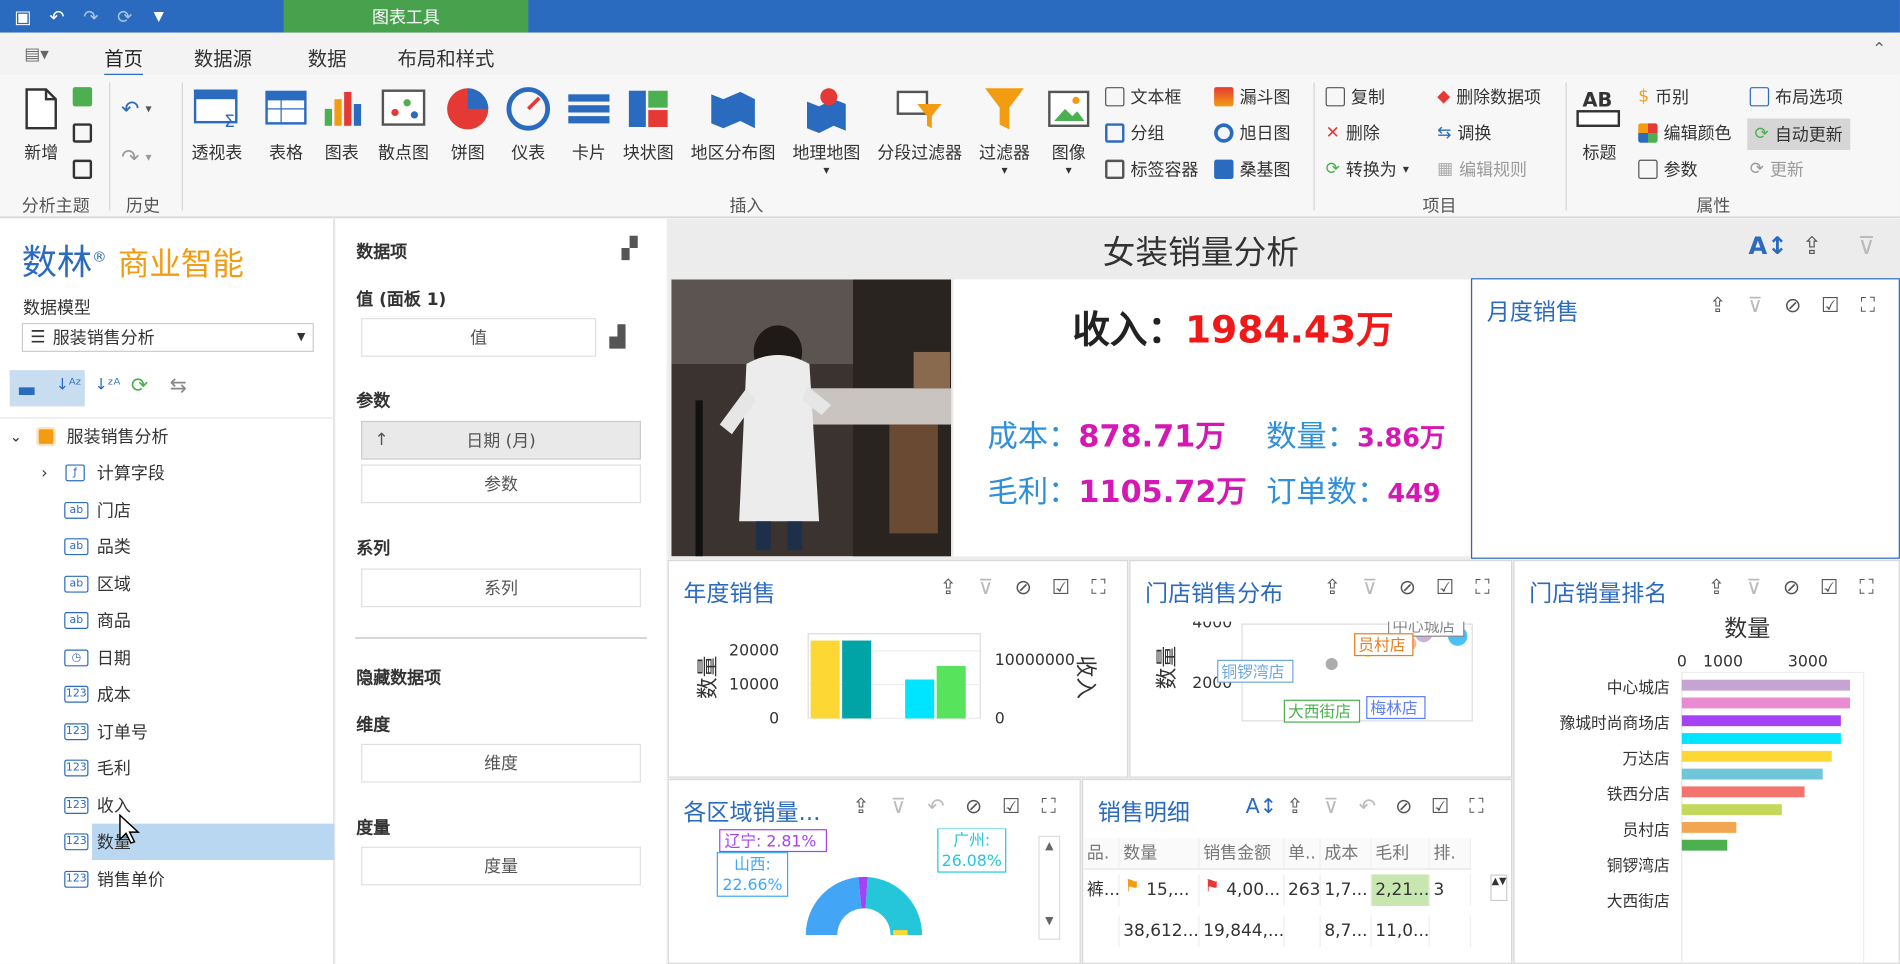 This screenshot has height=964, width=1900. Describe the element at coordinates (1242, 854) in the screenshot. I see `column-header: 销售金额` at that location.